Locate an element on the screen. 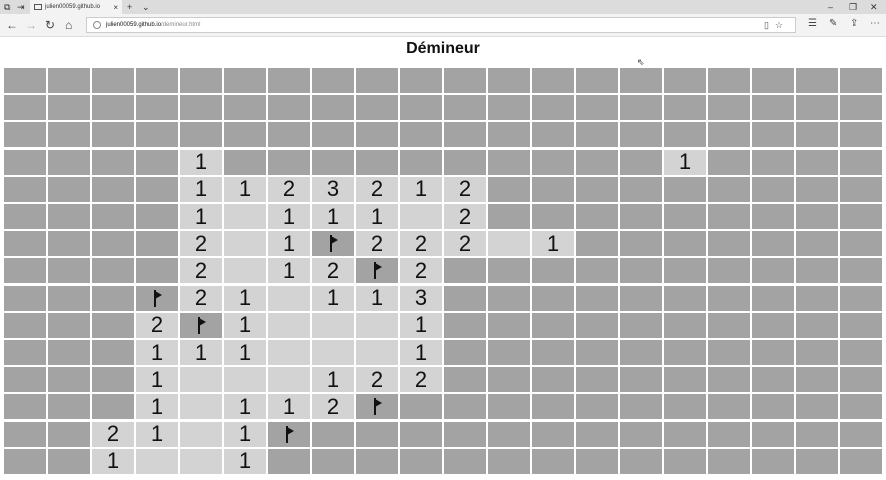  minimize-button: – is located at coordinates (830, 7).